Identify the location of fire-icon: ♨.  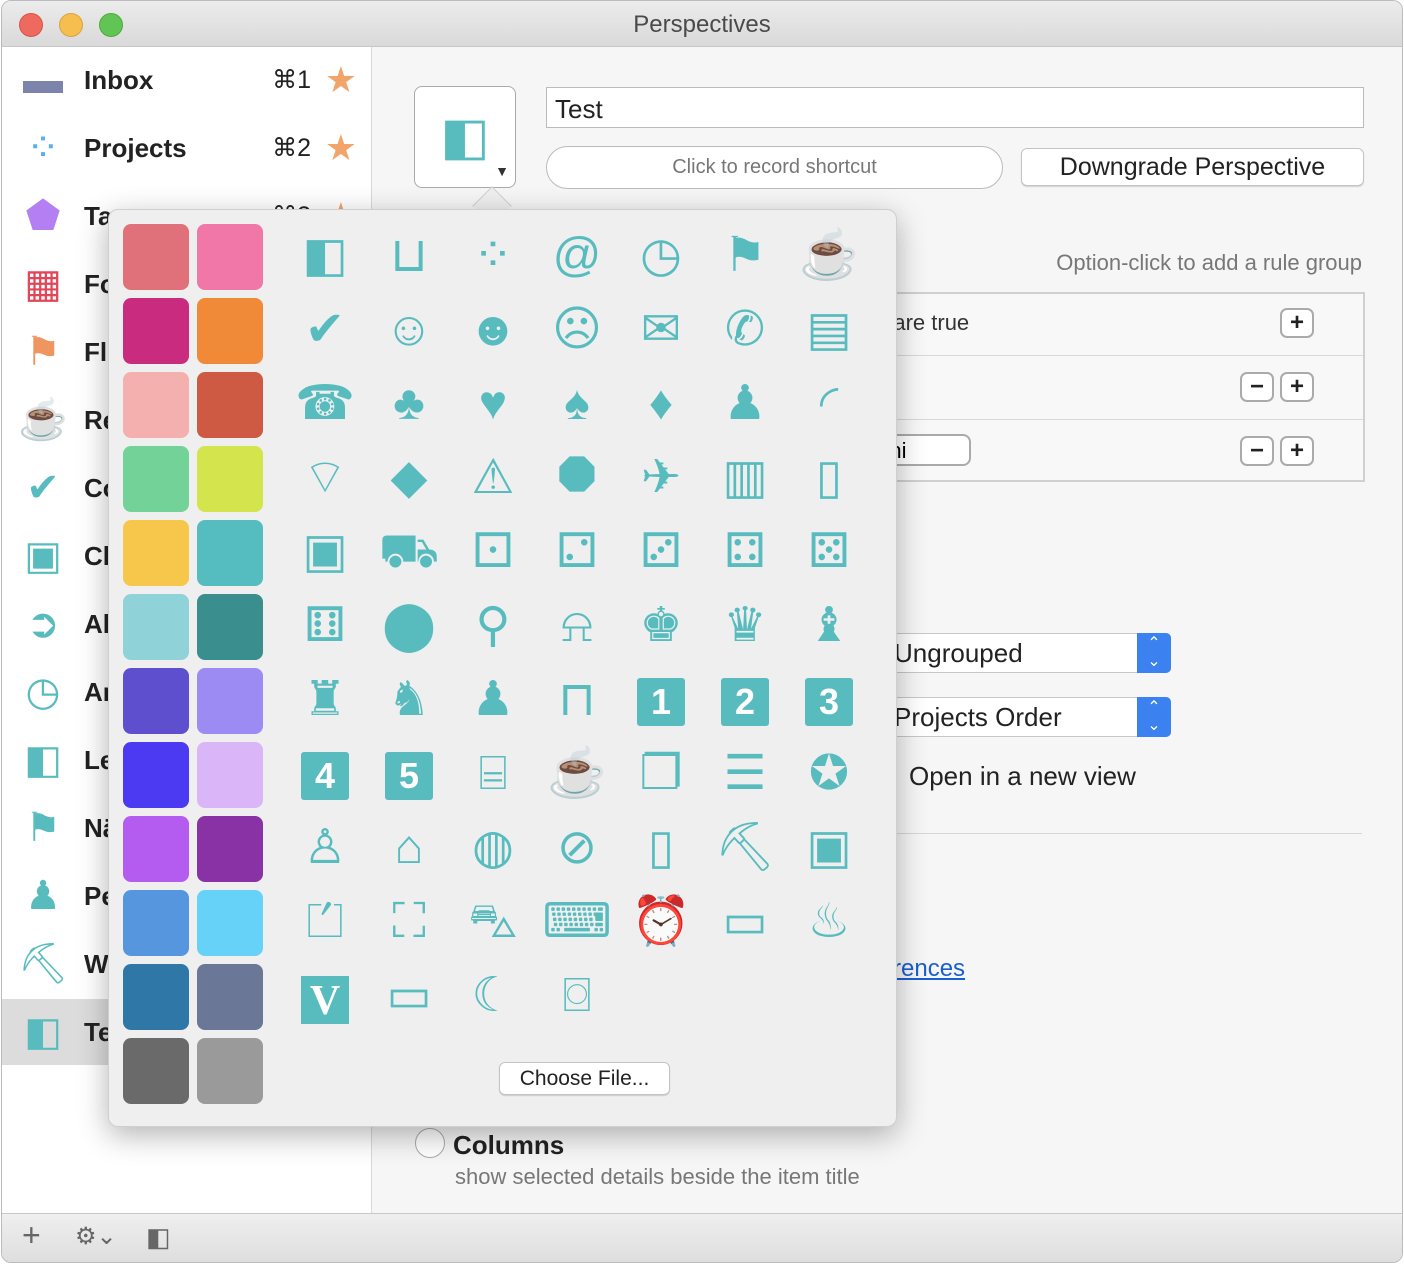
(829, 922).